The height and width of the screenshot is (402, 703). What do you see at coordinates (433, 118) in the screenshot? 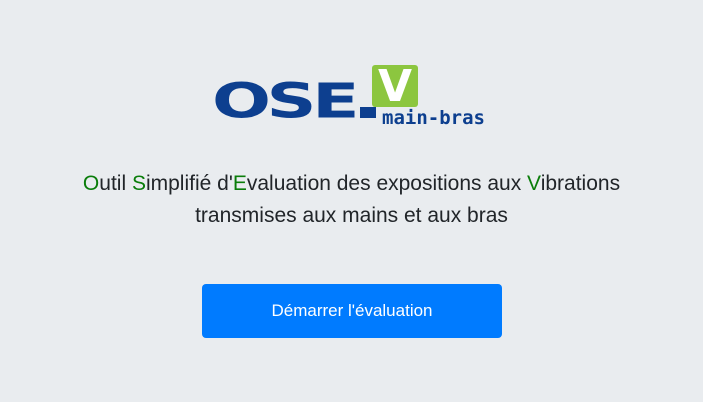
I see `logo-subtitle: main-bras` at bounding box center [433, 118].